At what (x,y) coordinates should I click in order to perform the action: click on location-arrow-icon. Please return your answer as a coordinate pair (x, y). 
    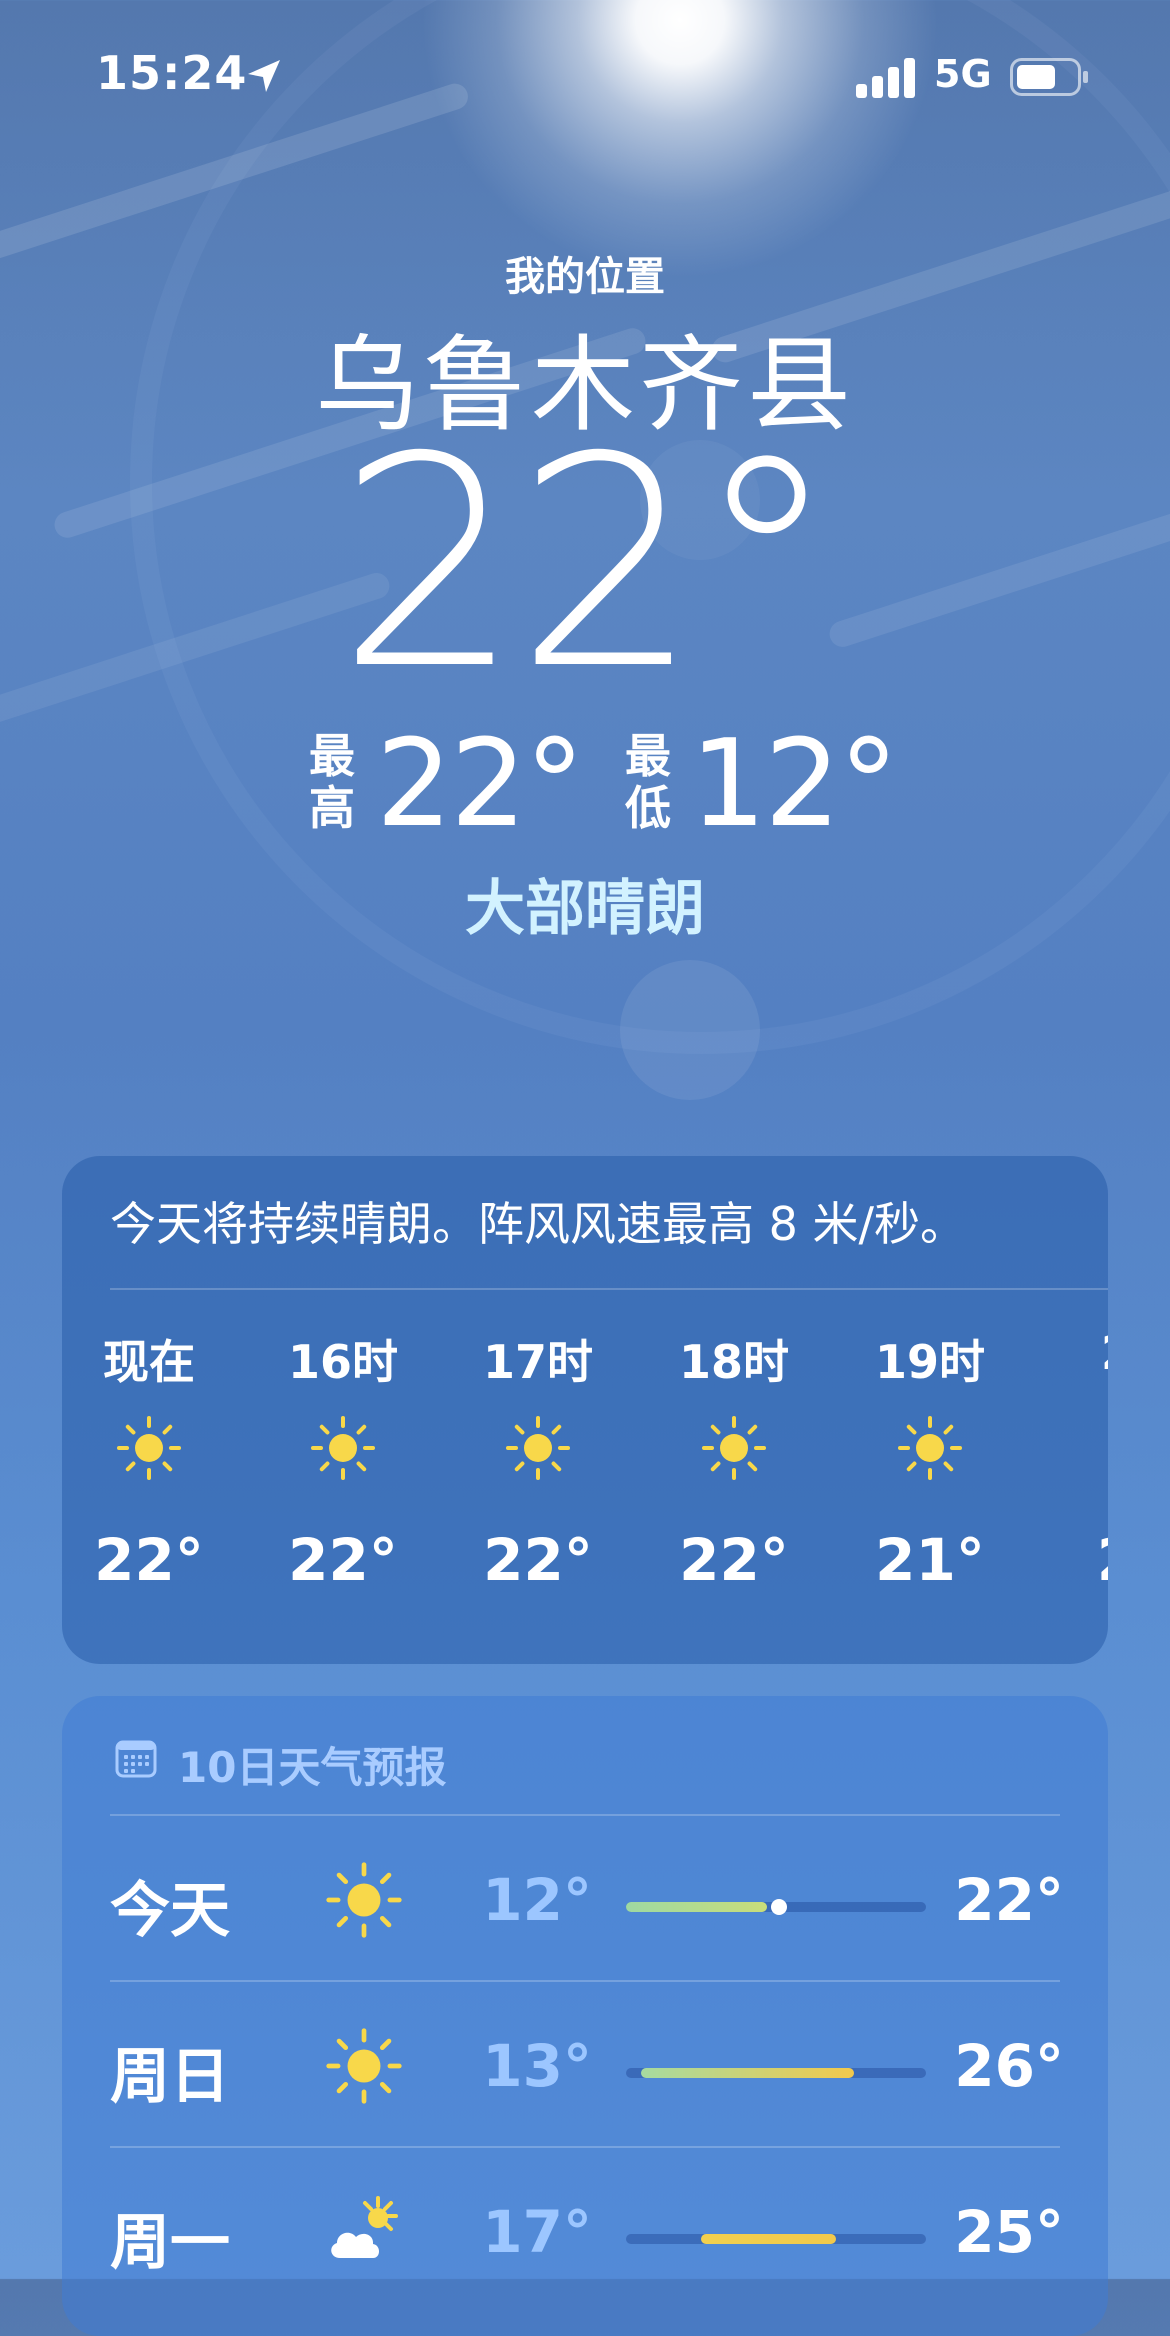
    Looking at the image, I should click on (264, 76).